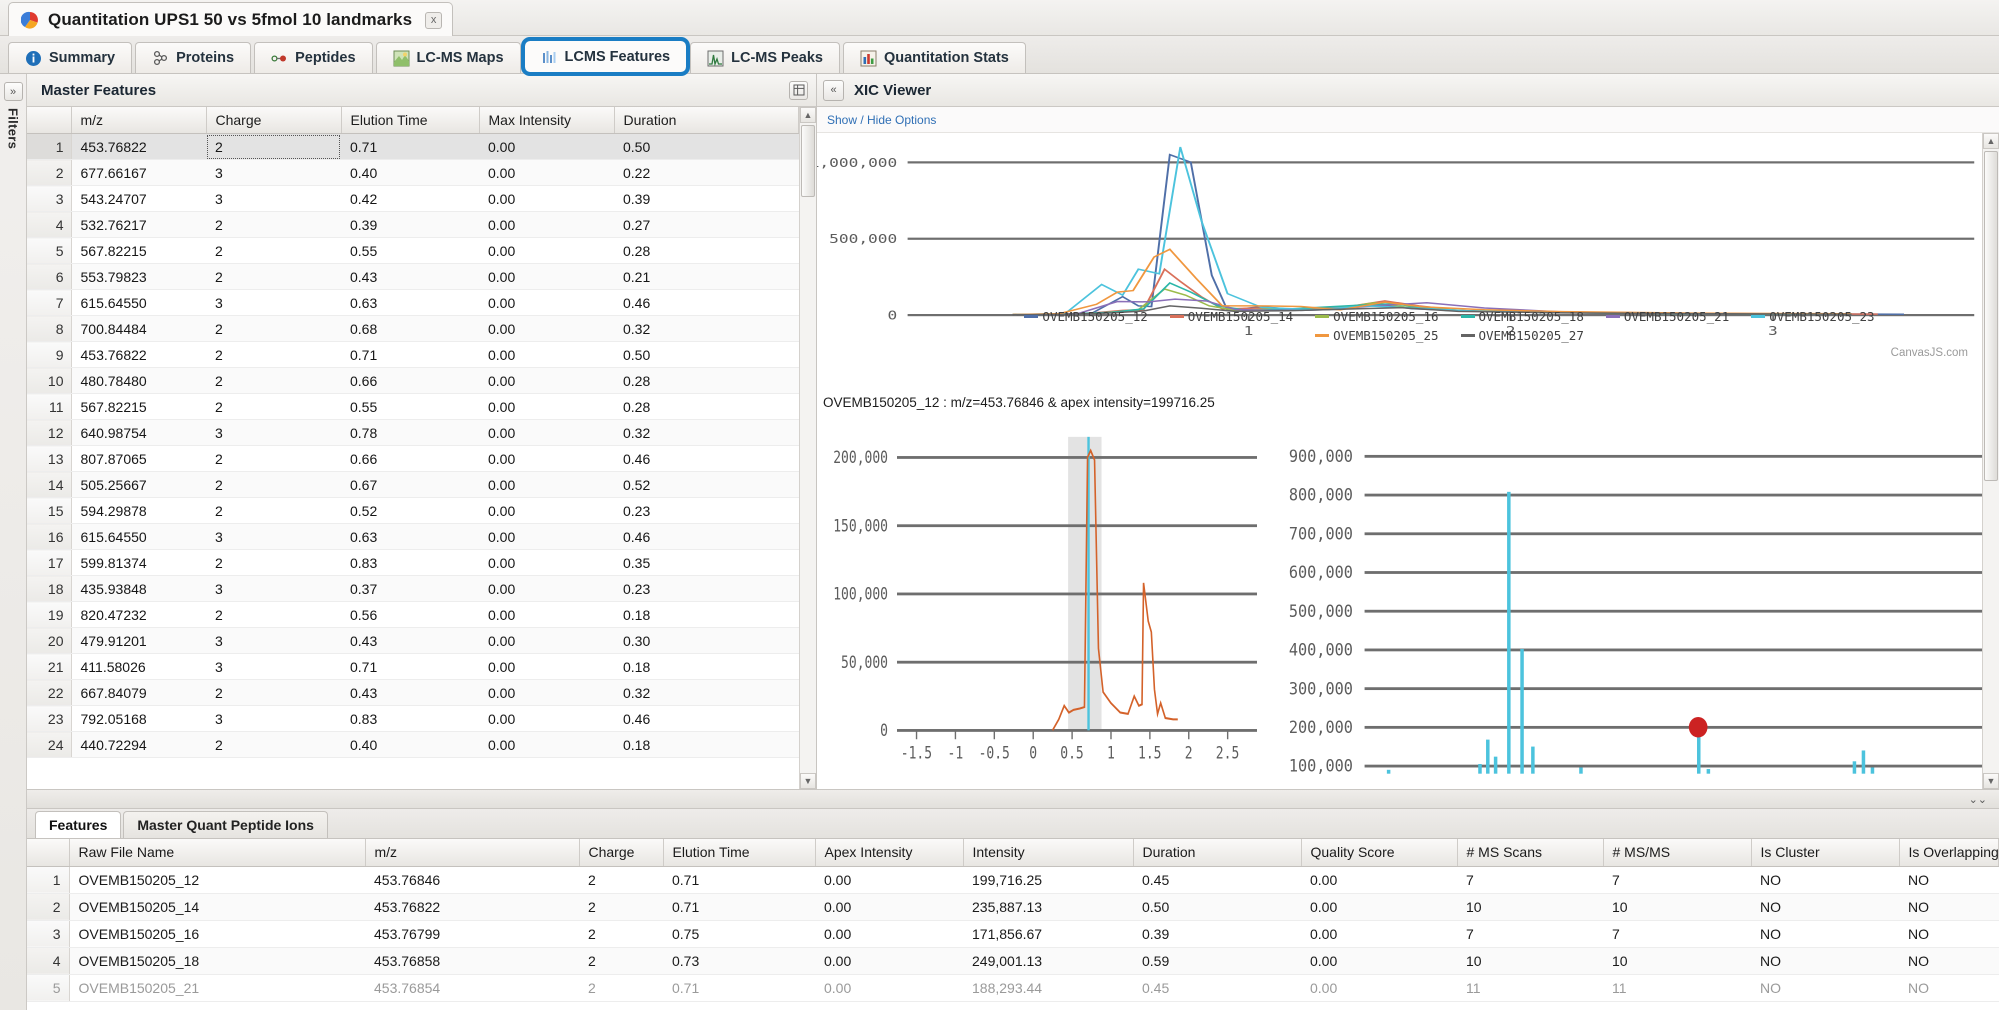  I want to click on legend-item: OVEMB150205_16, so click(1377, 316).